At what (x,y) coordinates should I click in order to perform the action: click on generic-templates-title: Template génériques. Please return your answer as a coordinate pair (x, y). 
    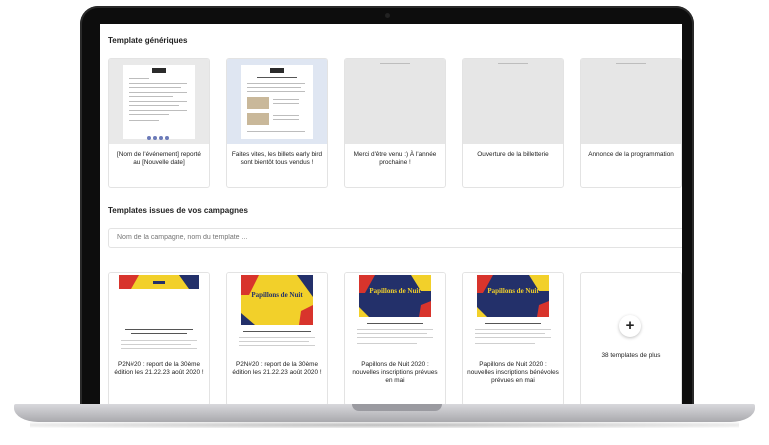
    Looking at the image, I should click on (148, 40).